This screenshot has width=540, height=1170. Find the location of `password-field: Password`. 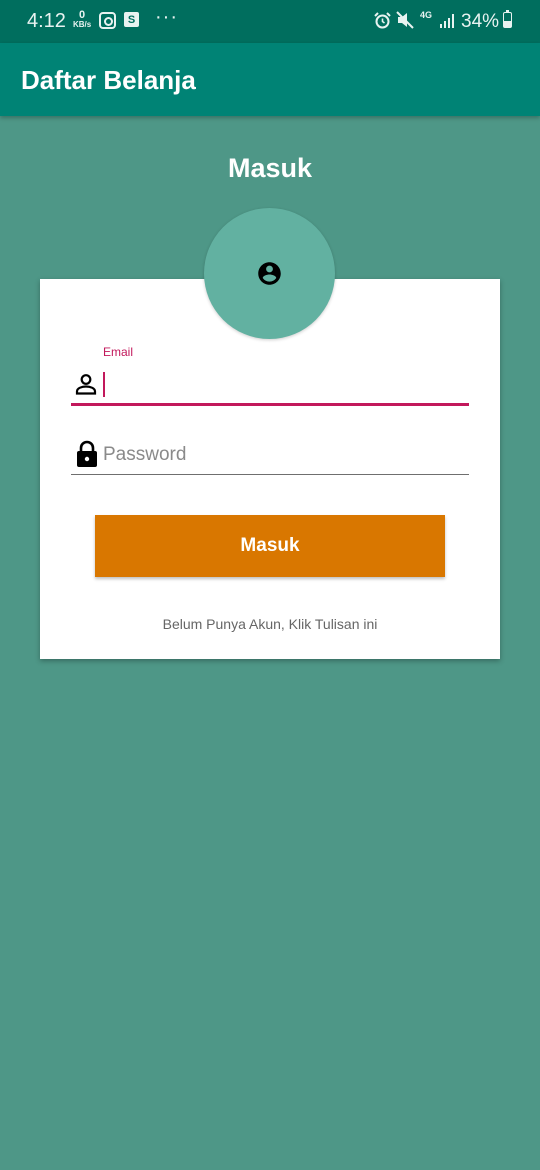

password-field: Password is located at coordinates (144, 455).